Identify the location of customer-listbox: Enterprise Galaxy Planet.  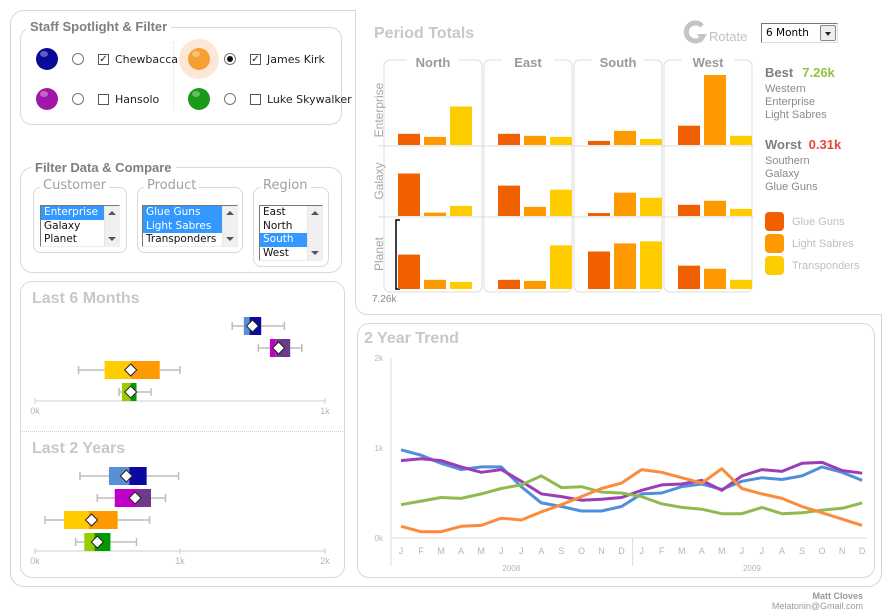
(80, 226).